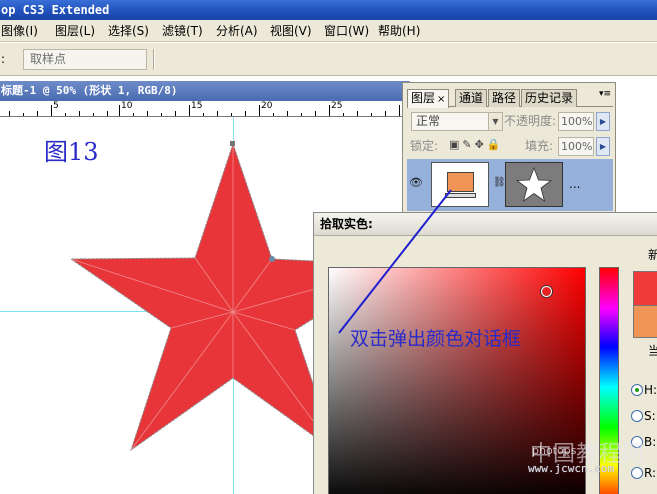  I want to click on menu-layer: 图层(L), so click(75, 31).